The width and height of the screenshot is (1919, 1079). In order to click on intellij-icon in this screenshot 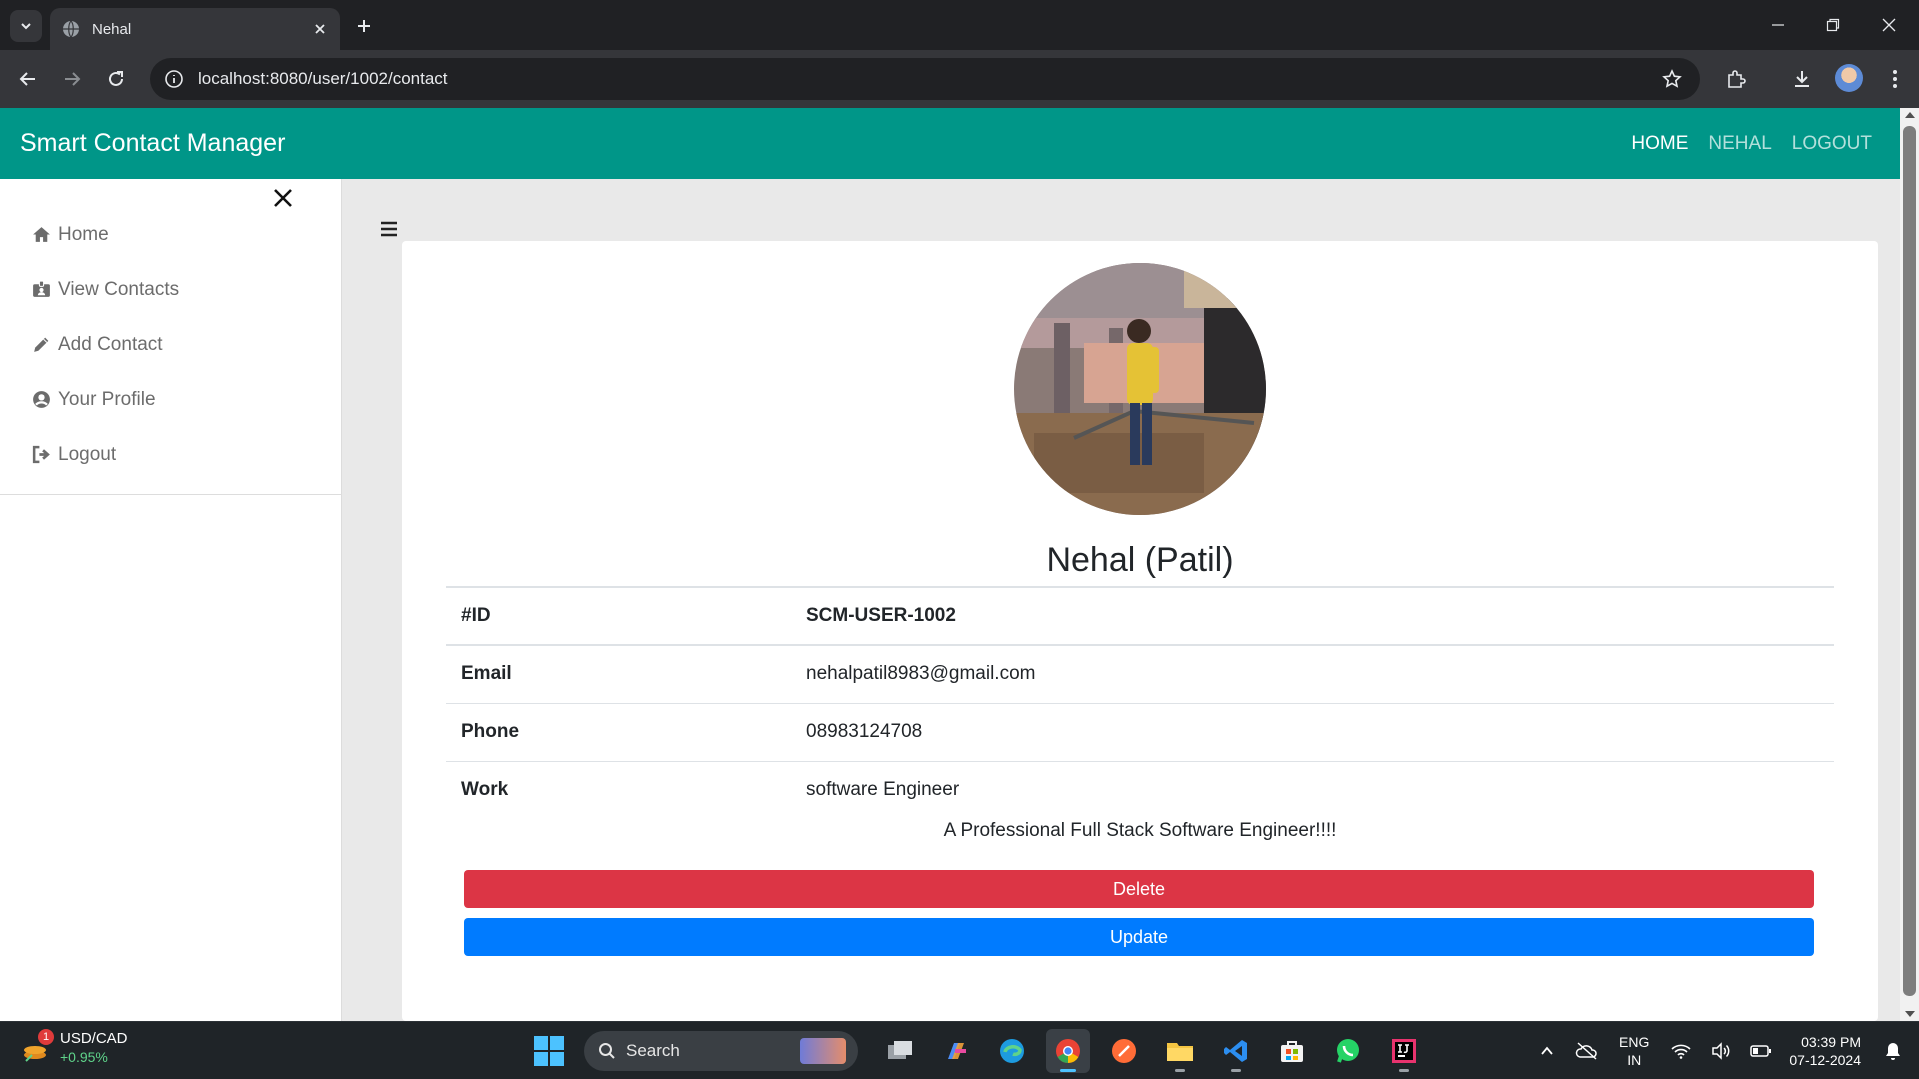, I will do `click(1404, 1051)`.